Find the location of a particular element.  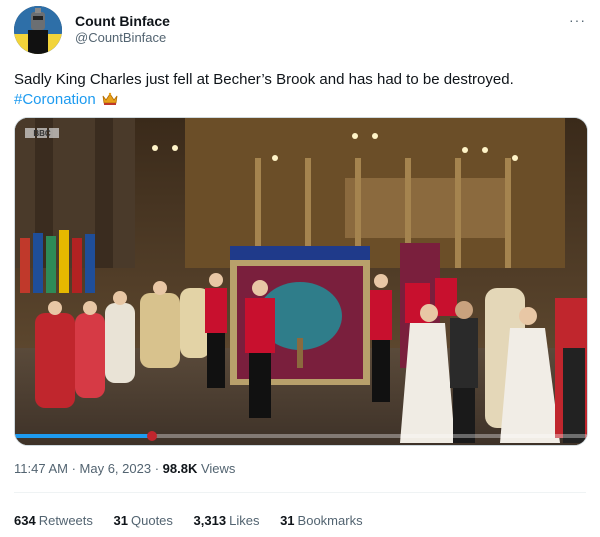

retweets-label: Retweets is located at coordinates (65, 520).